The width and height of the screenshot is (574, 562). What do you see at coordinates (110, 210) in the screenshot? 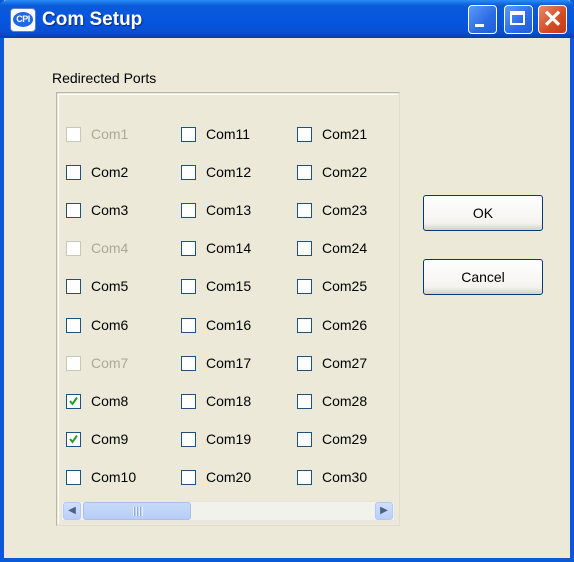
I see `port-label: Com3` at bounding box center [110, 210].